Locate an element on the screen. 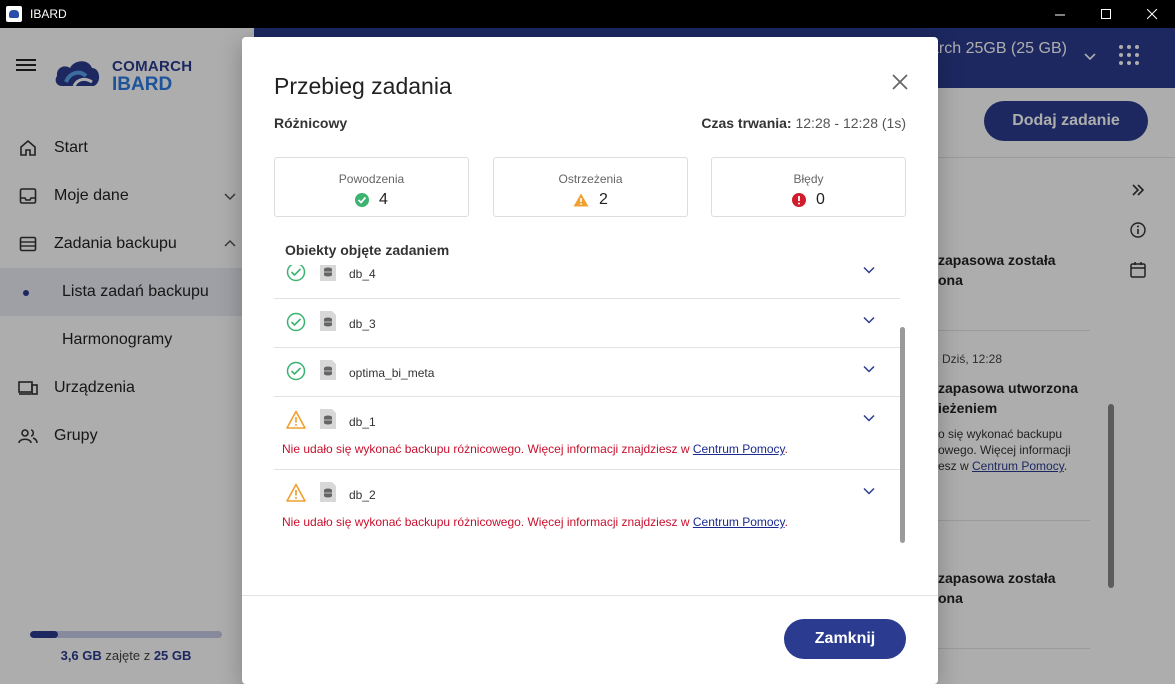 This screenshot has width=1175, height=684. error-icon is located at coordinates (799, 200).